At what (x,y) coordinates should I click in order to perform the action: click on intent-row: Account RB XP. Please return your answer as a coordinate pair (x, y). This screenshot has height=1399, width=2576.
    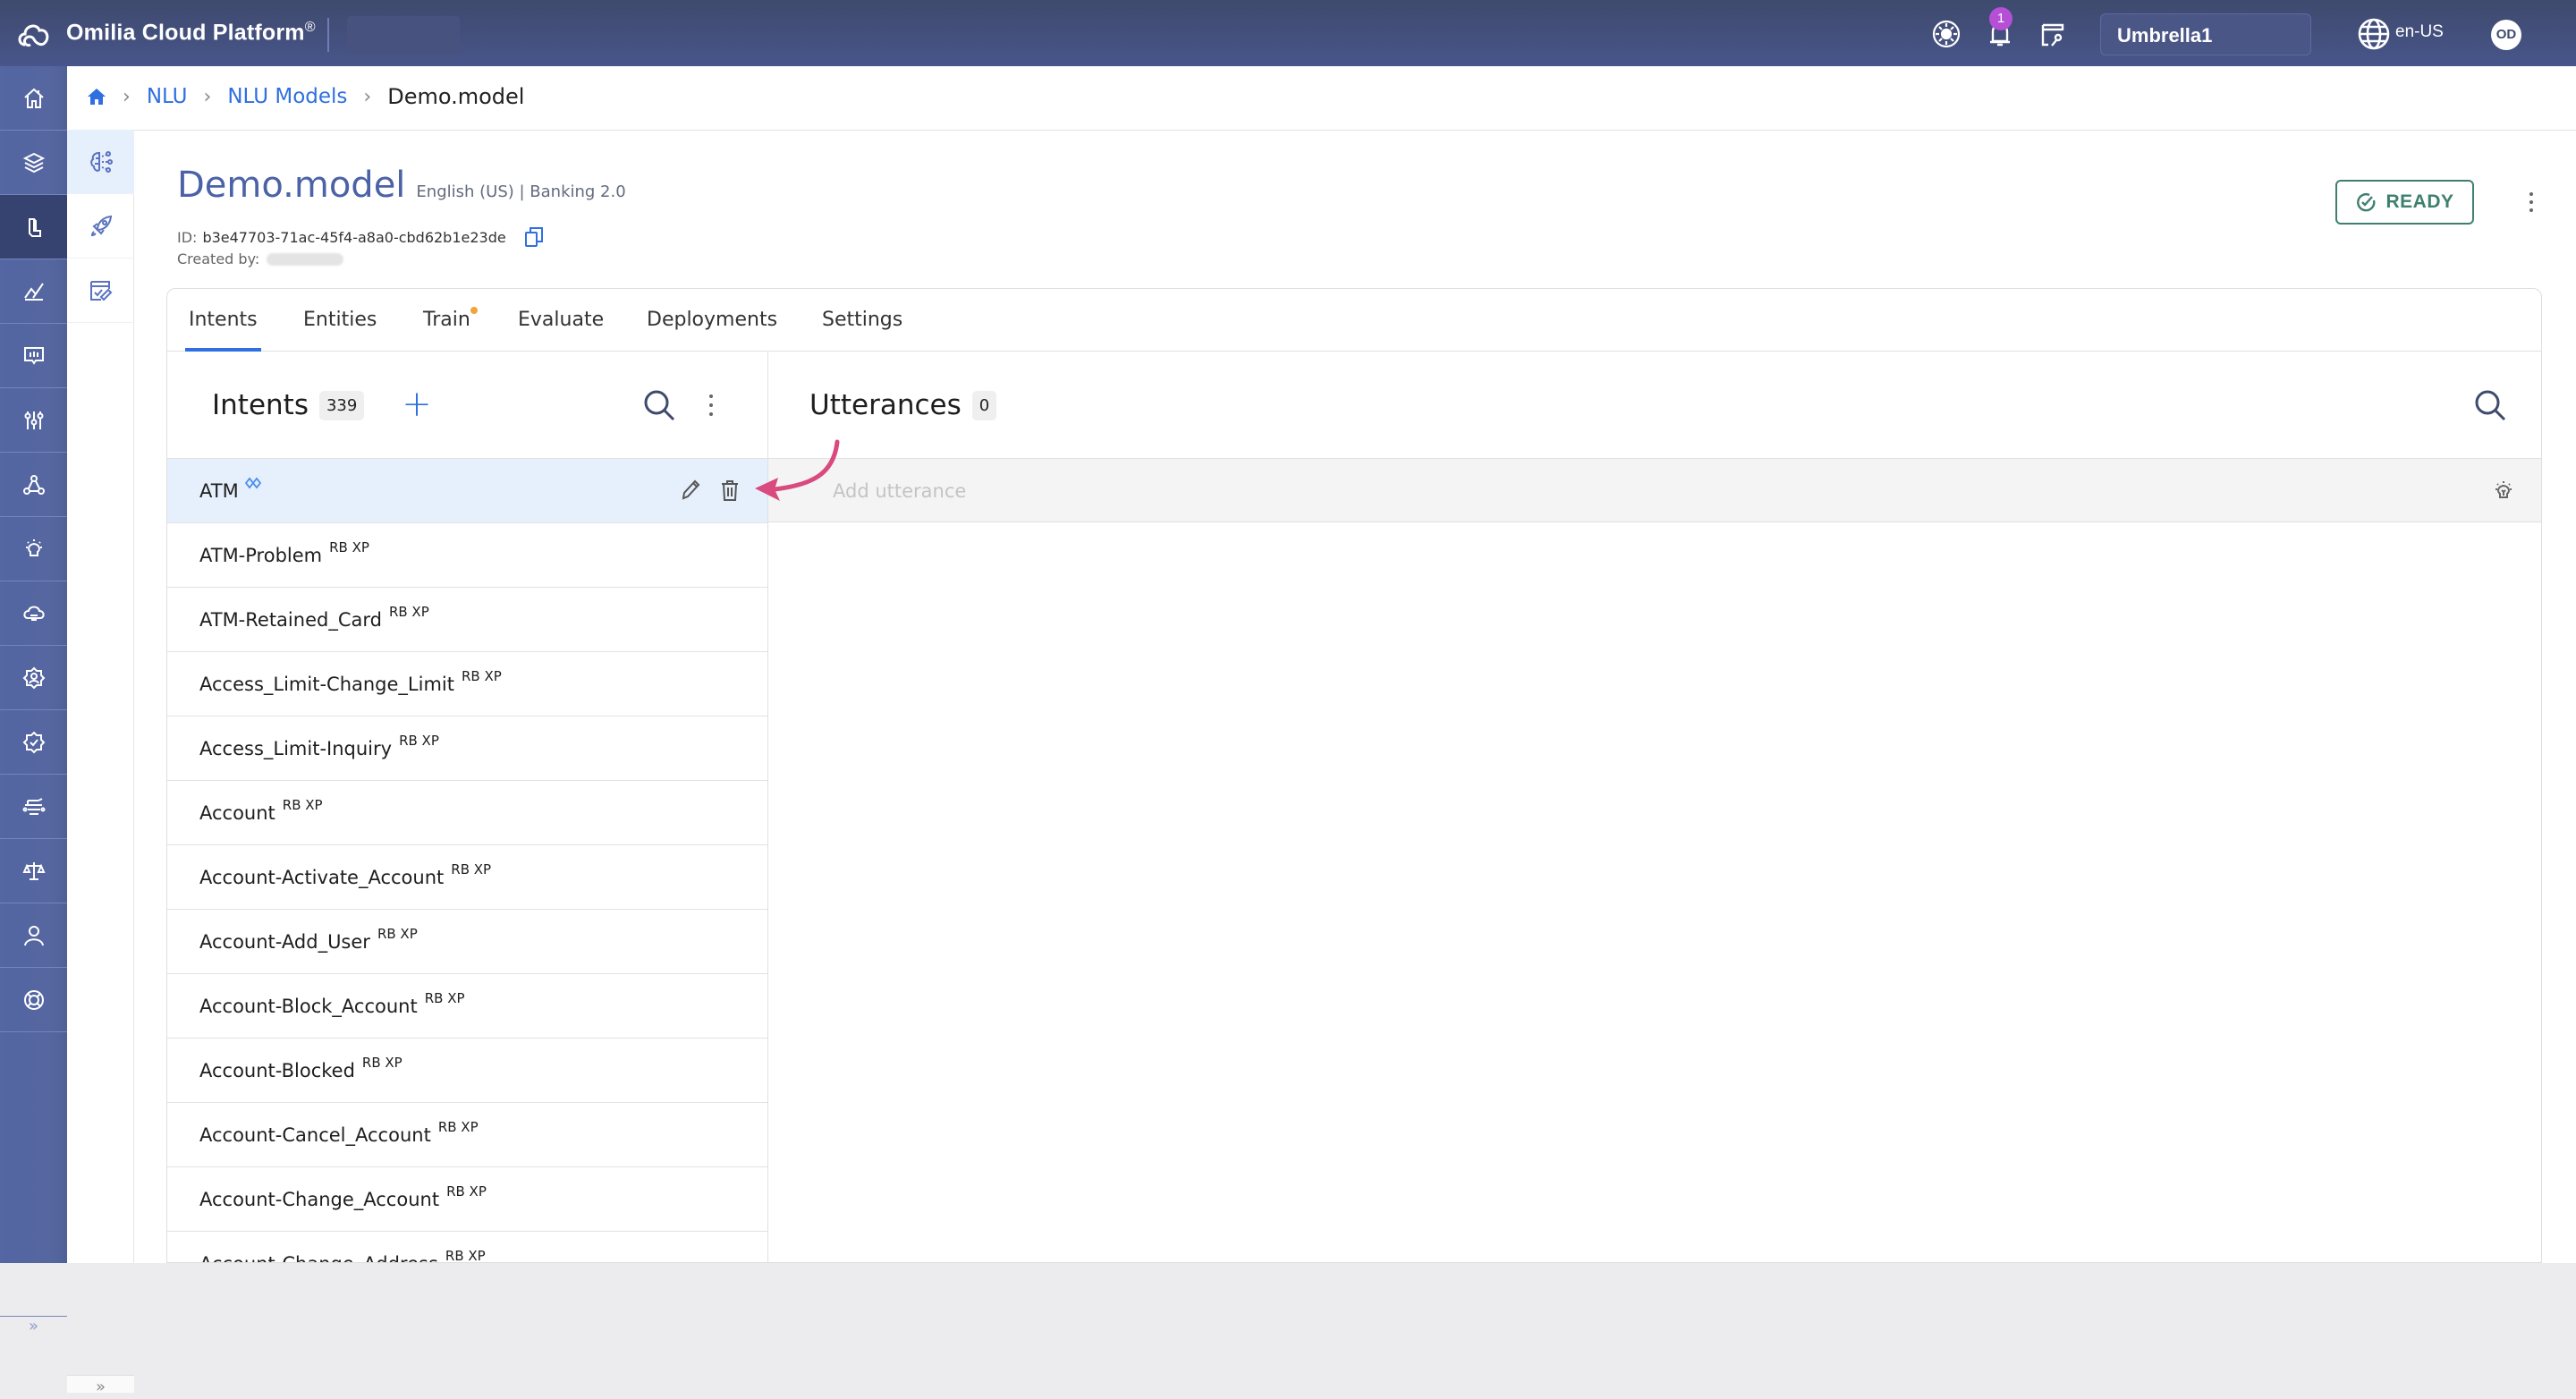
    Looking at the image, I should click on (467, 812).